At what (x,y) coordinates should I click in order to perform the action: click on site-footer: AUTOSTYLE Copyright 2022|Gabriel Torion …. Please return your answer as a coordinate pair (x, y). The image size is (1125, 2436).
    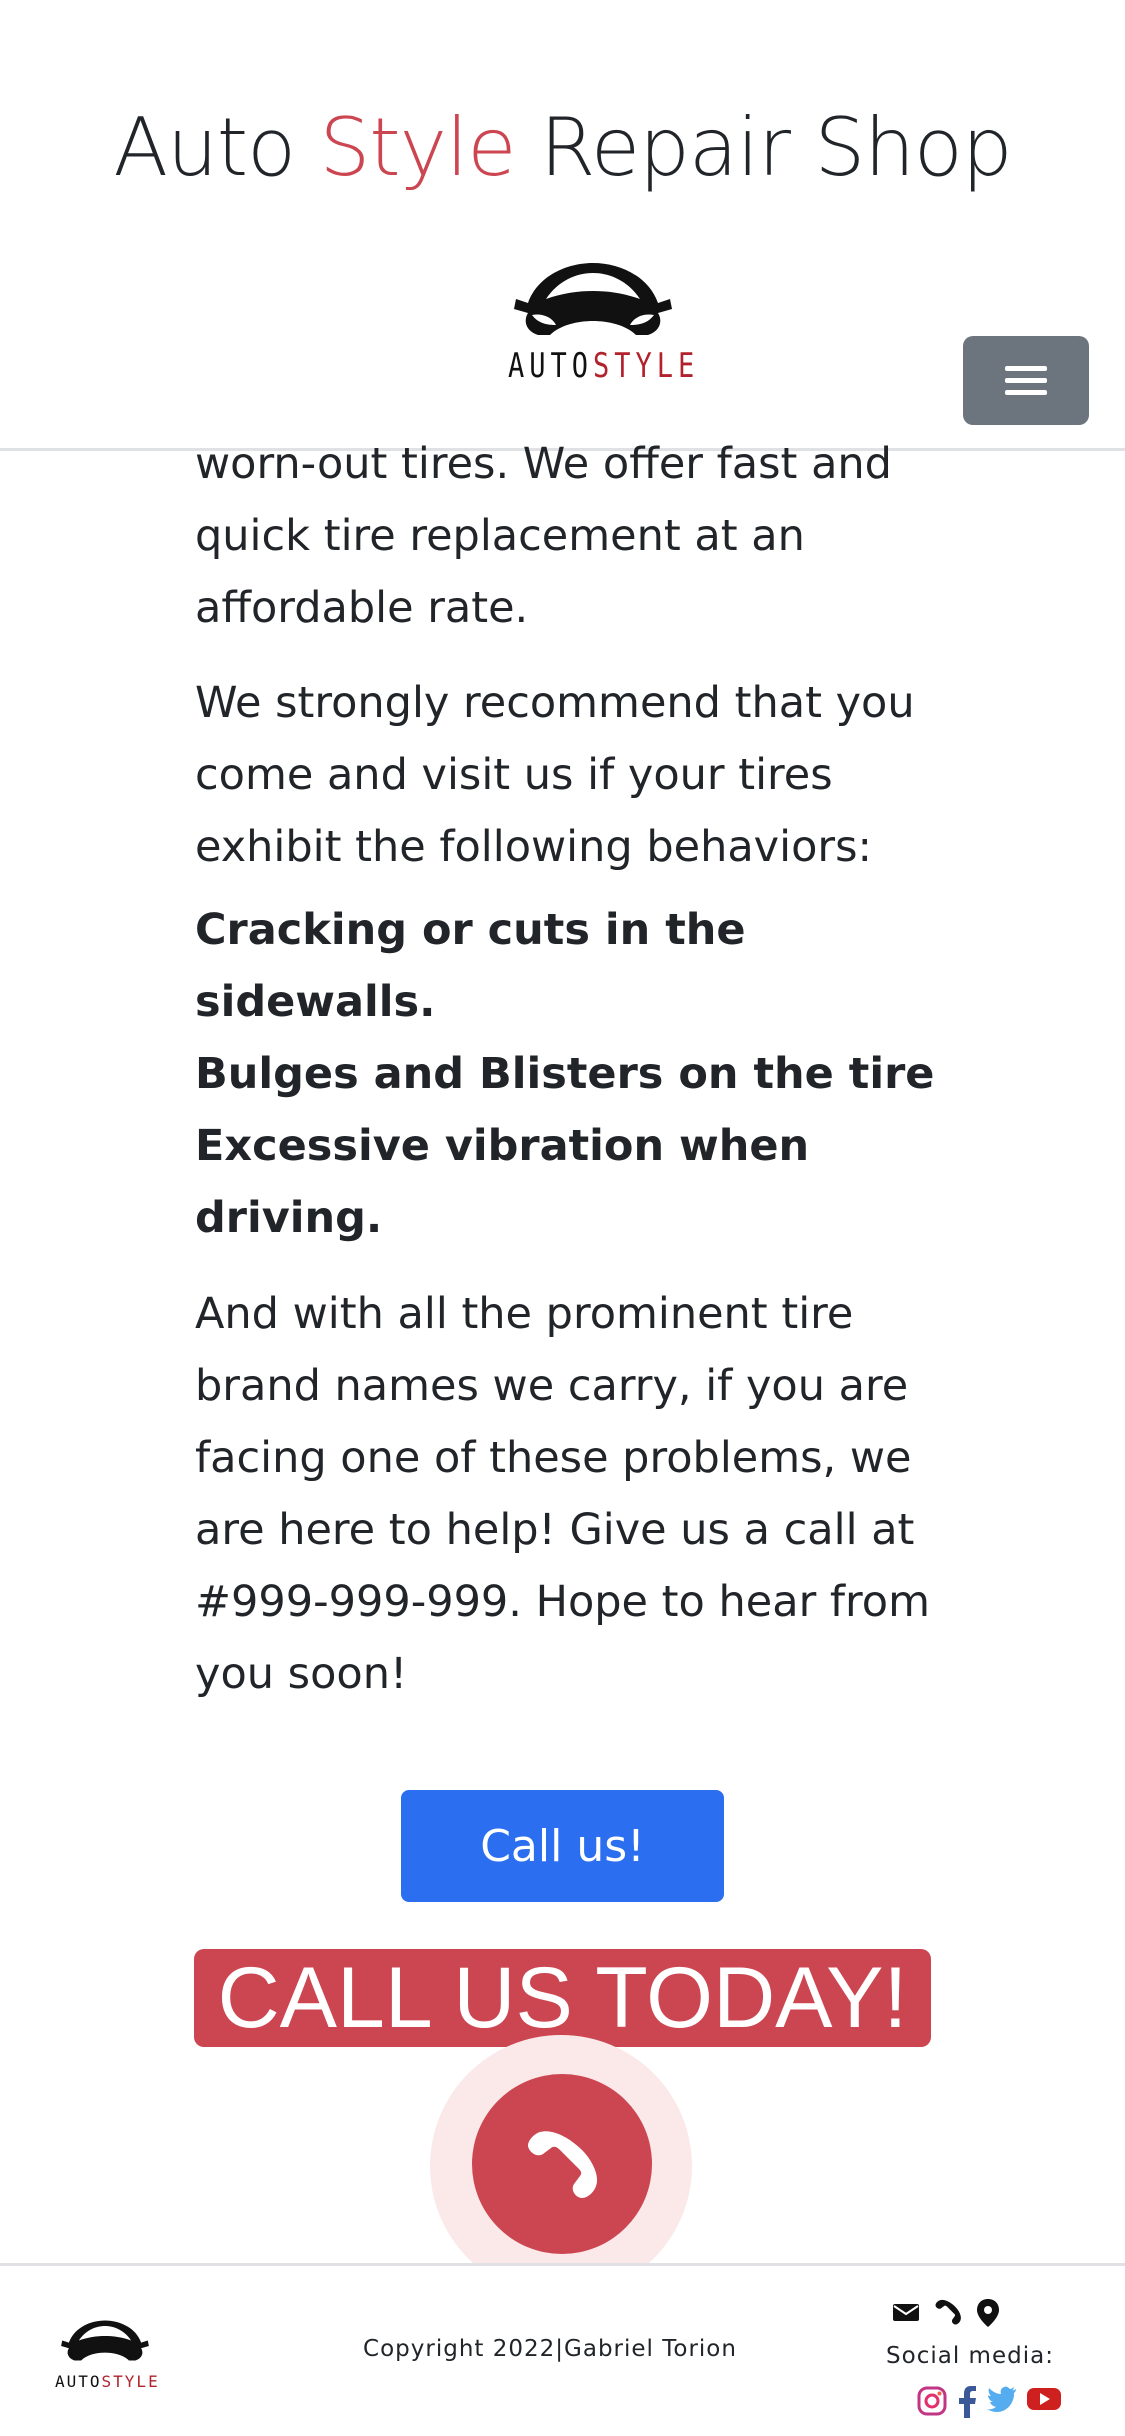
    Looking at the image, I should click on (562, 2349).